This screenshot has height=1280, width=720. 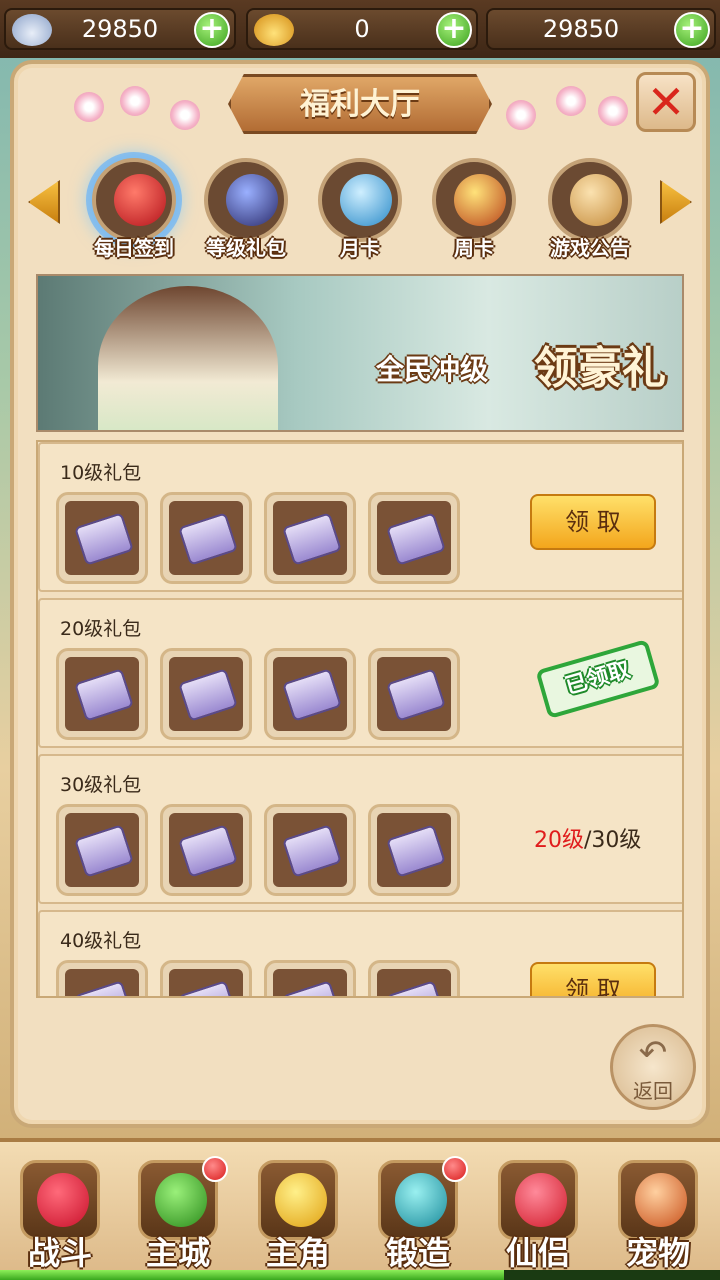 What do you see at coordinates (274, 30) in the screenshot?
I see `gold-ingot-icon` at bounding box center [274, 30].